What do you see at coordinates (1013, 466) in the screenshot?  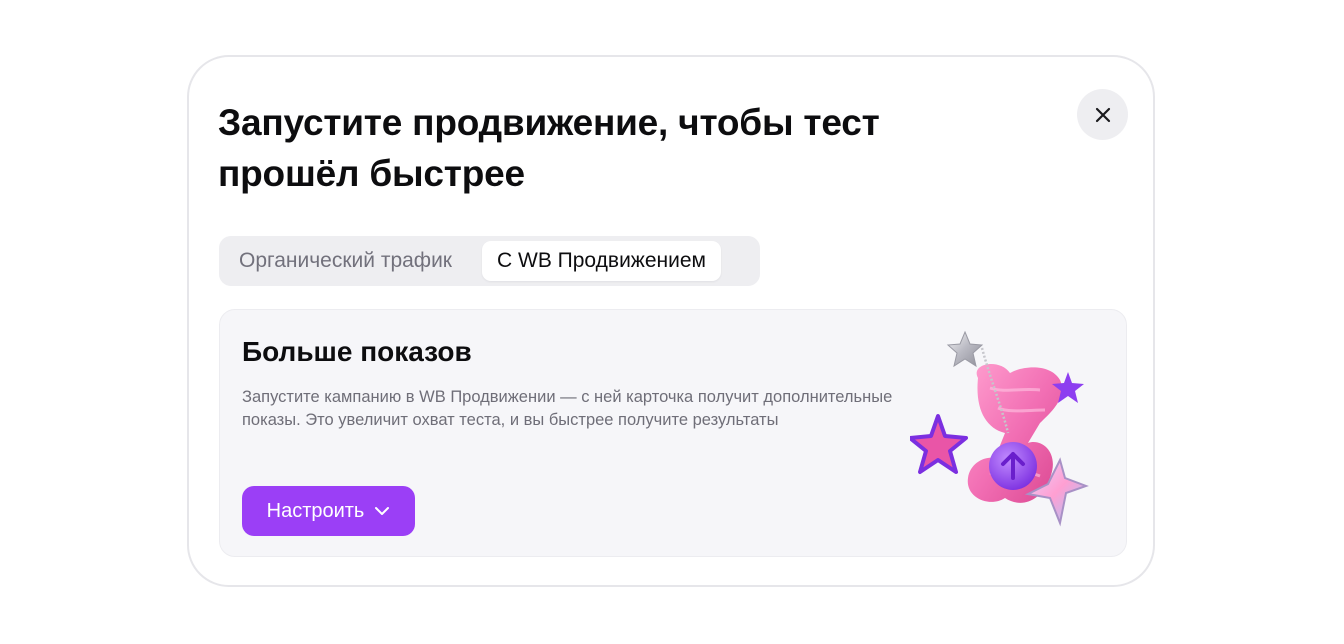 I see `arrow-medallion-icon` at bounding box center [1013, 466].